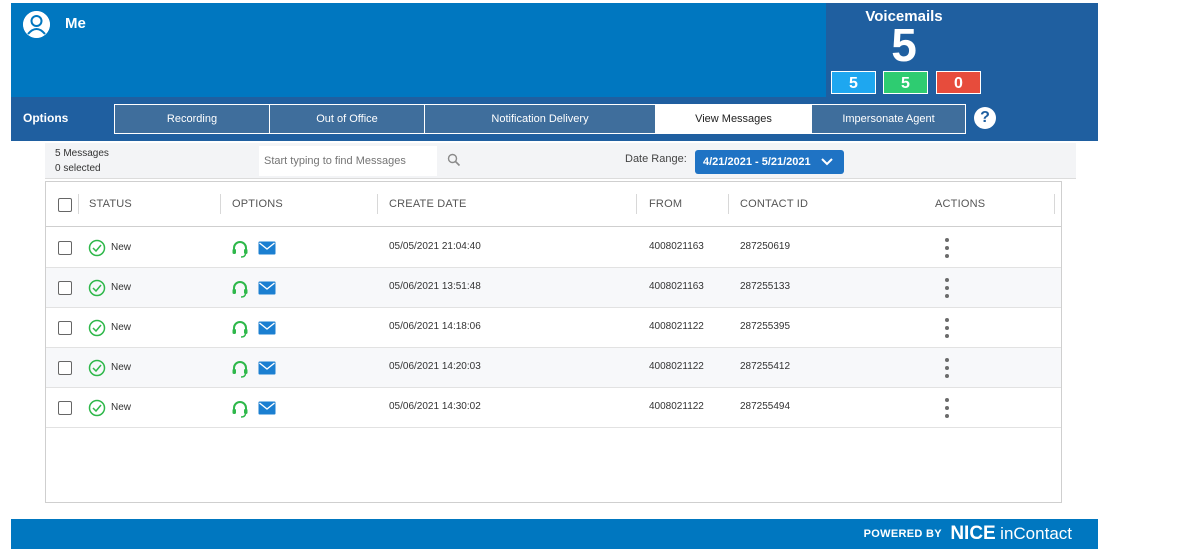  I want to click on header-from: FROM, so click(665, 204).